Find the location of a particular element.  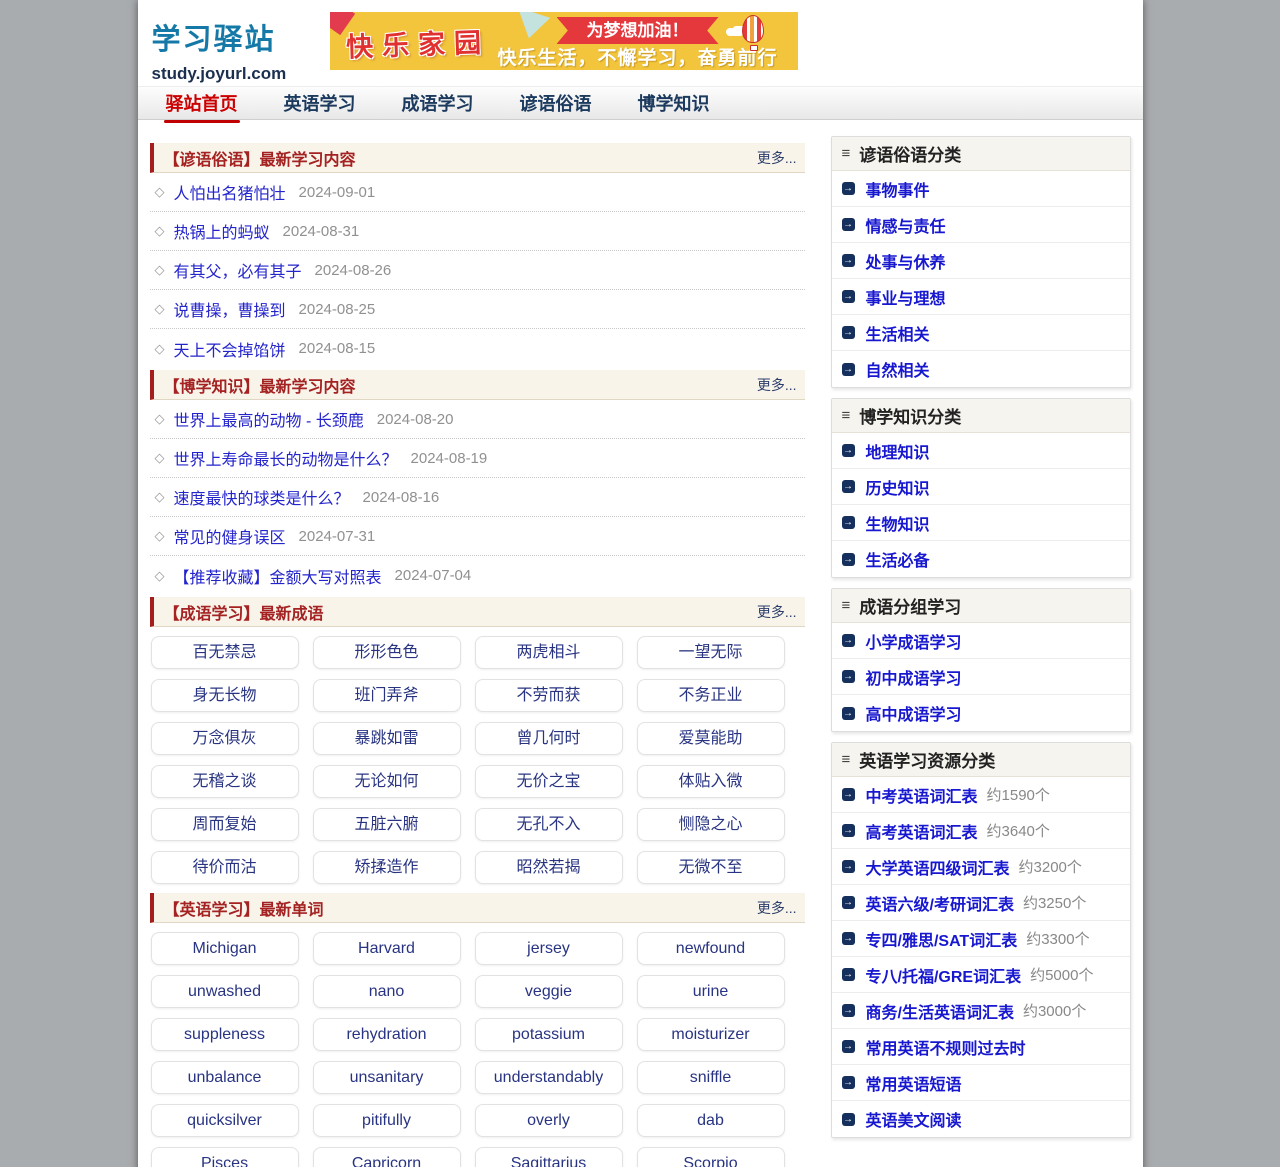

nav-item: 谚语俗语 is located at coordinates (556, 103).